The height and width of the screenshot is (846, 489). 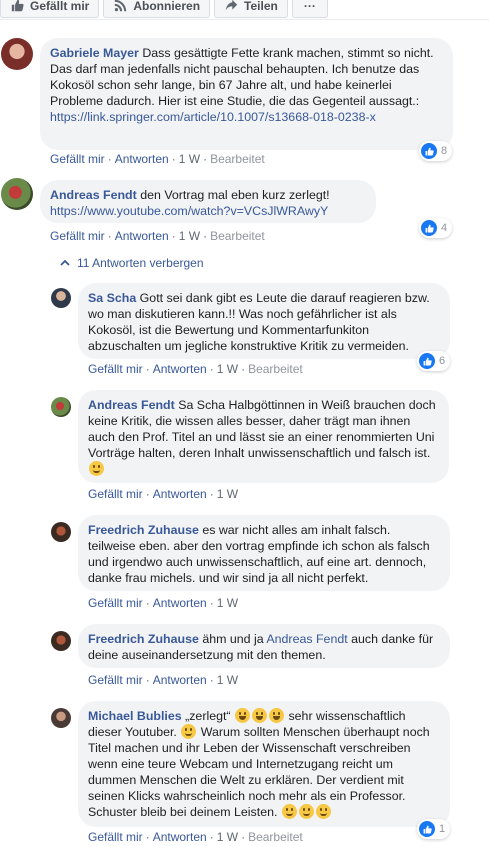 What do you see at coordinates (444, 228) in the screenshot?
I see `reaction-number: 4` at bounding box center [444, 228].